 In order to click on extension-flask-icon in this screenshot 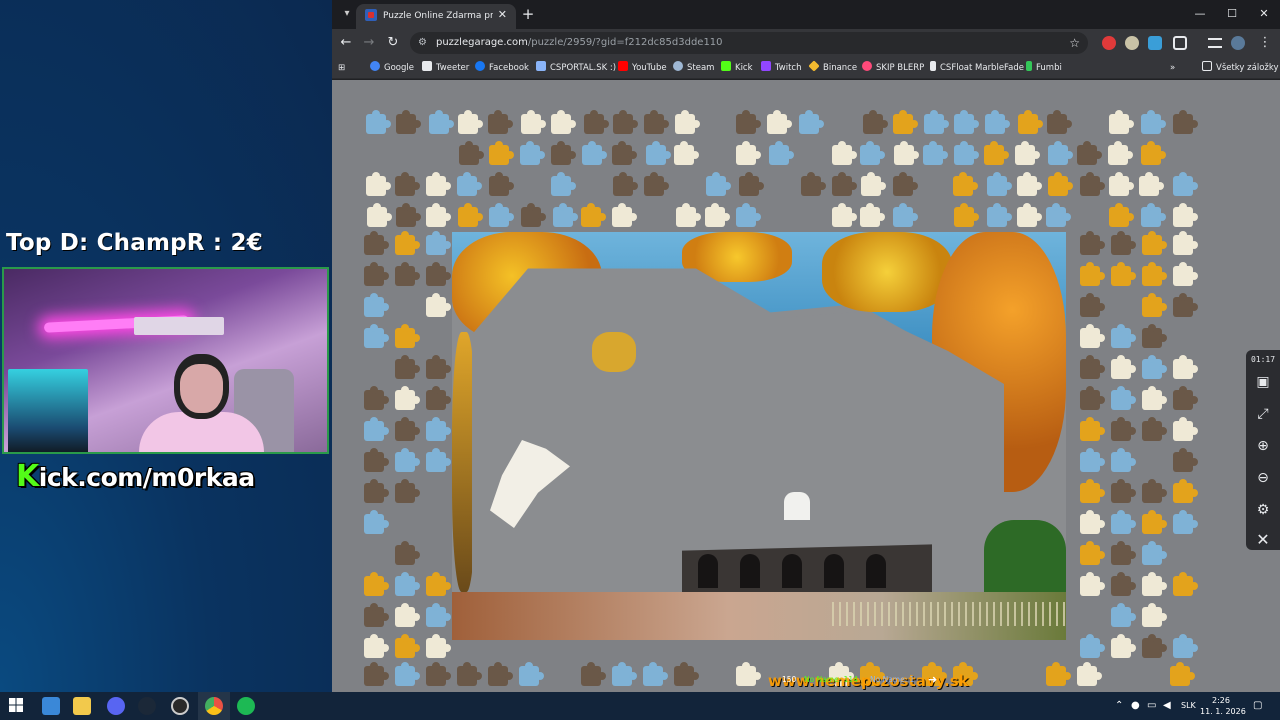, I will do `click(1132, 43)`.